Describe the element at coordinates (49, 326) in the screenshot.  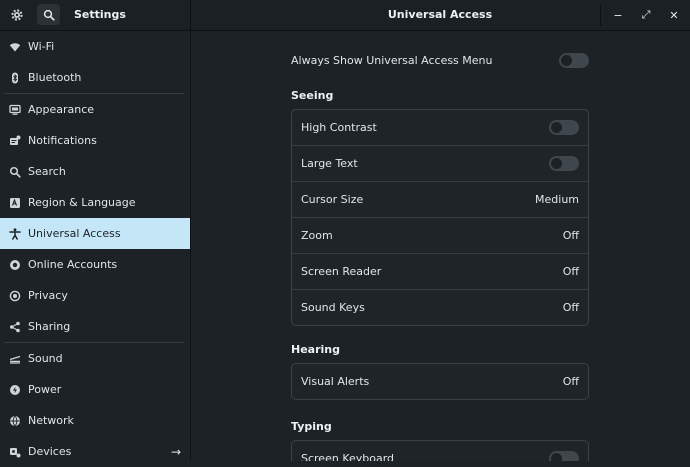
I see `sidebar-item-label: Sharing` at that location.